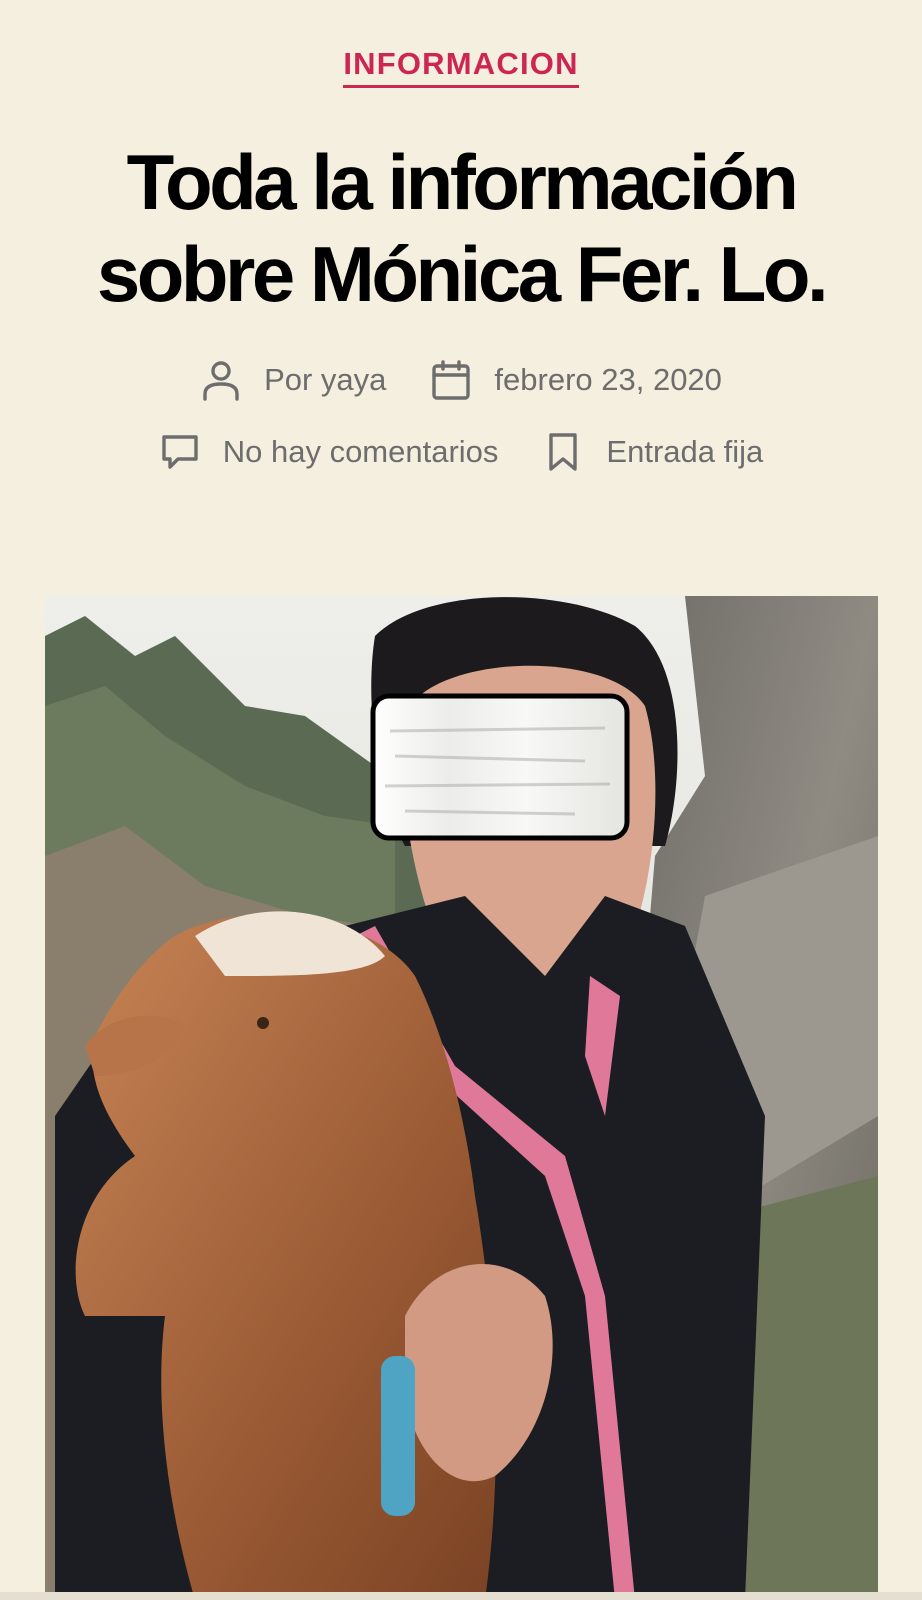  I want to click on bookmark-icon, so click(563, 452).